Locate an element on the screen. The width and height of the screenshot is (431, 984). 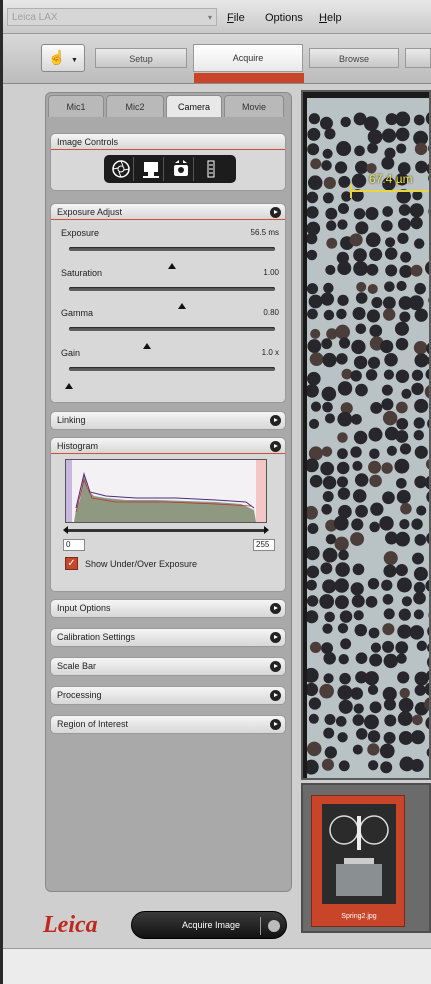
exposure-slider-track is located at coordinates (172, 258).